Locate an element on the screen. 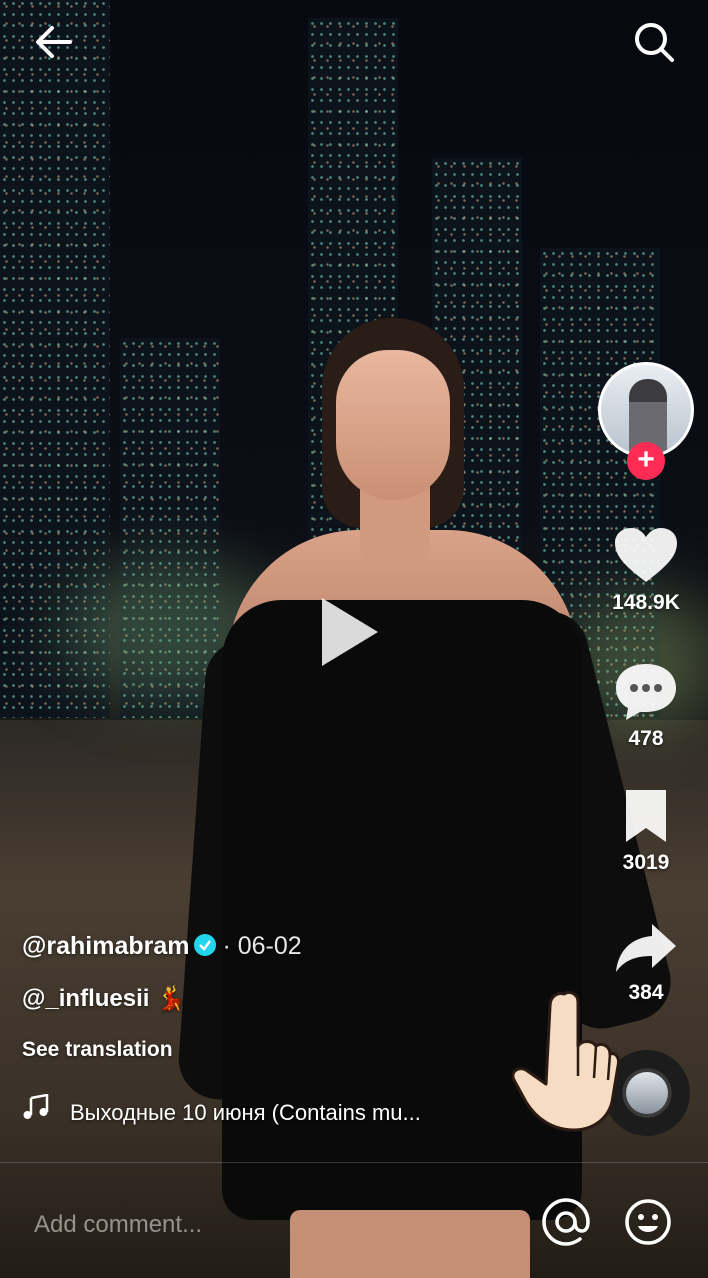 Image resolution: width=708 pixels, height=1278 pixels. back-button is located at coordinates (54, 42).